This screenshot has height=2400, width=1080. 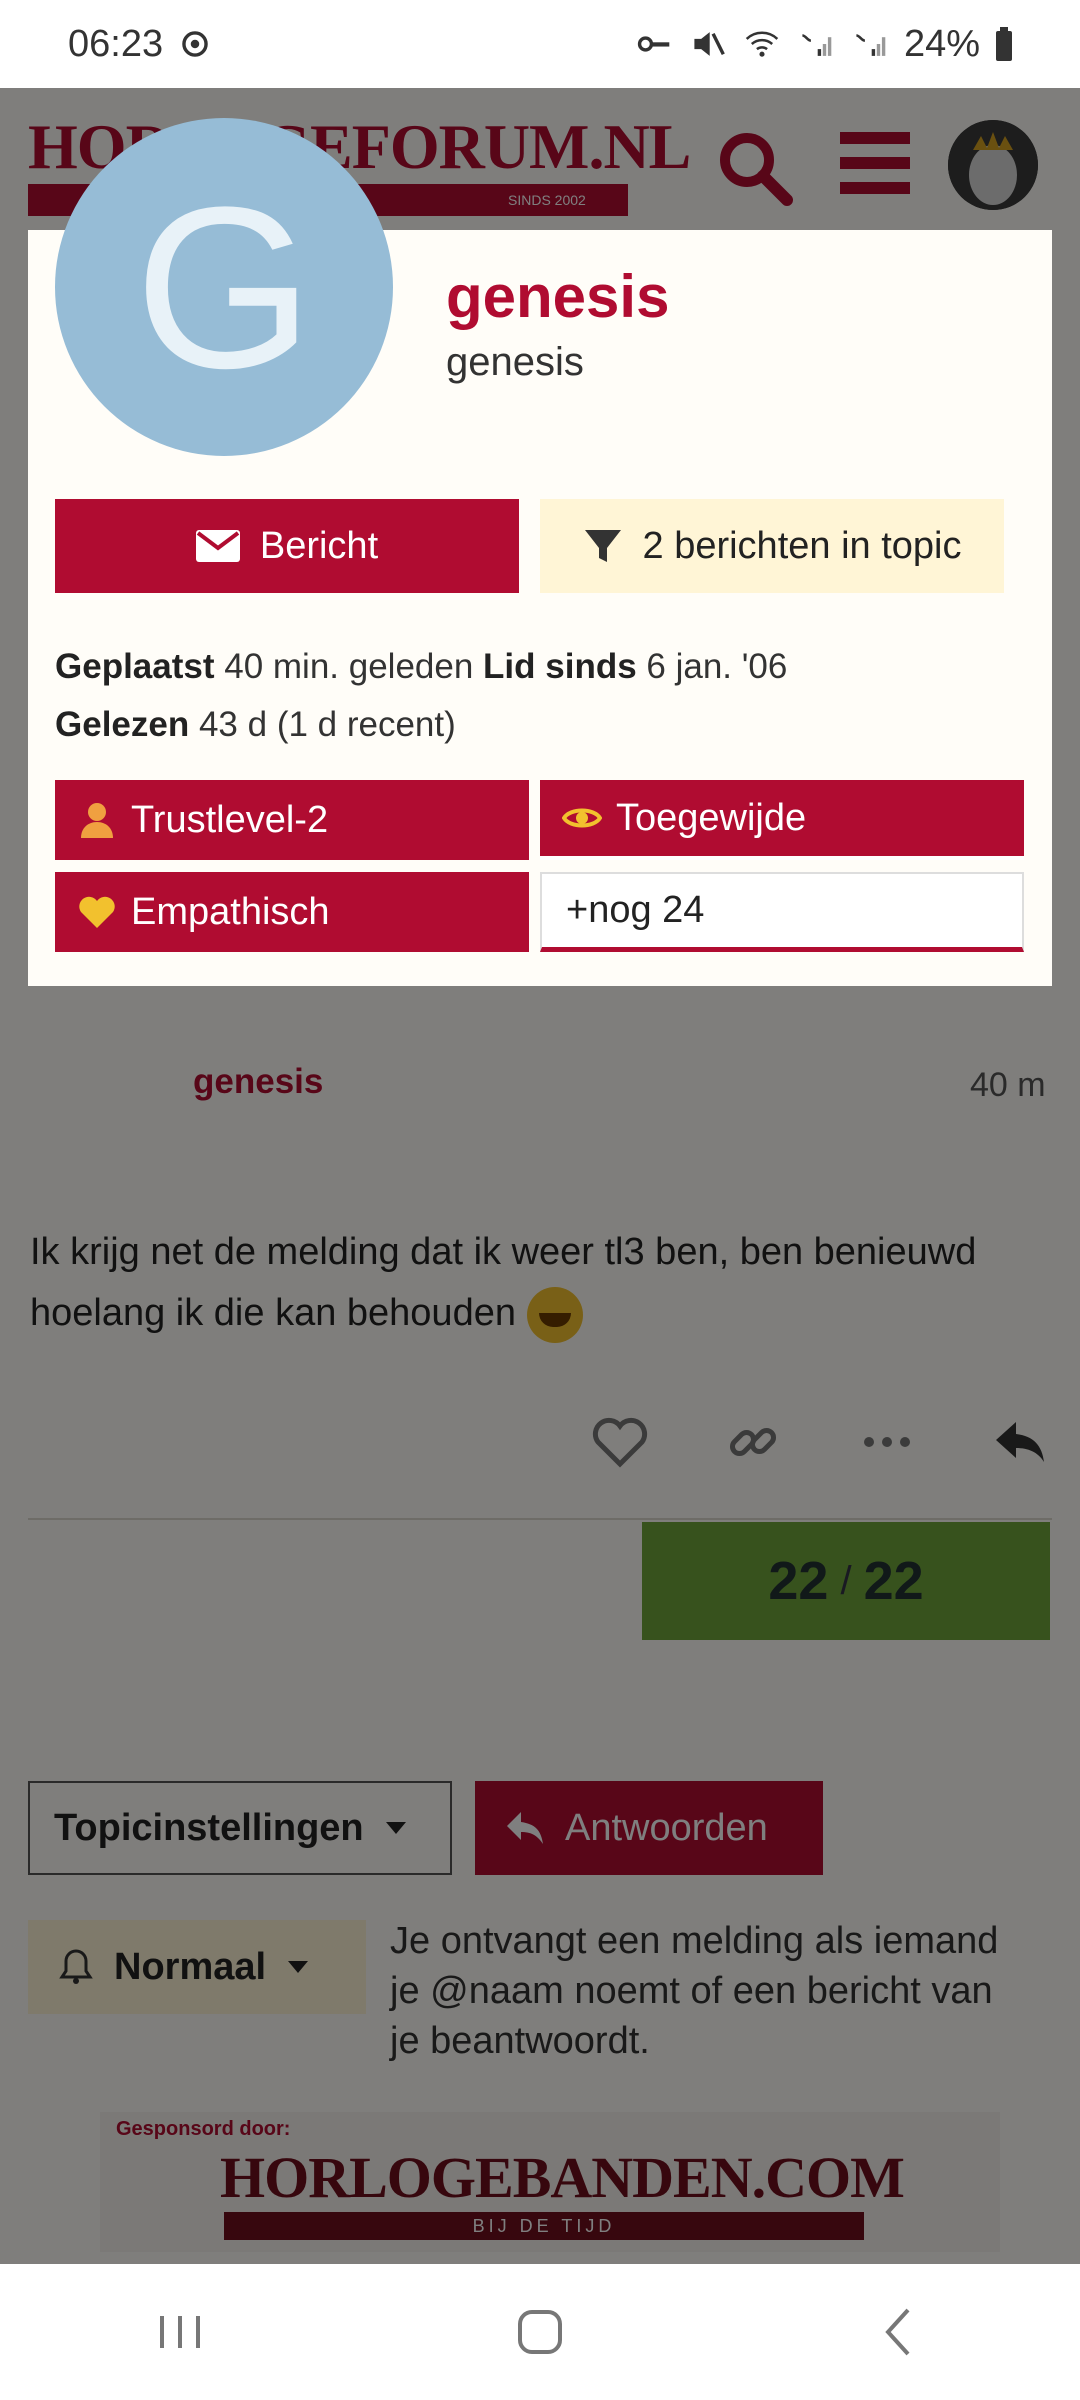 I want to click on status-bar: 06:23 24%, so click(x=540, y=44).